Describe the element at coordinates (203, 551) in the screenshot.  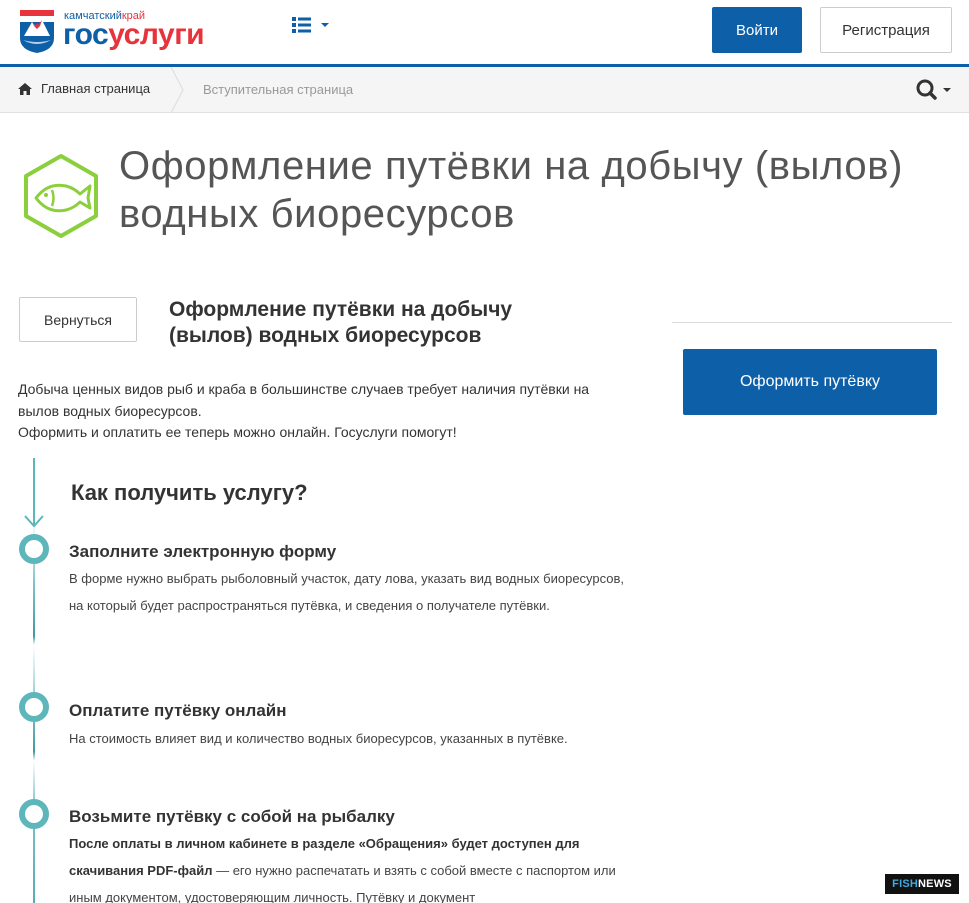
I see `step-1-title: Заполните электронную форму` at that location.